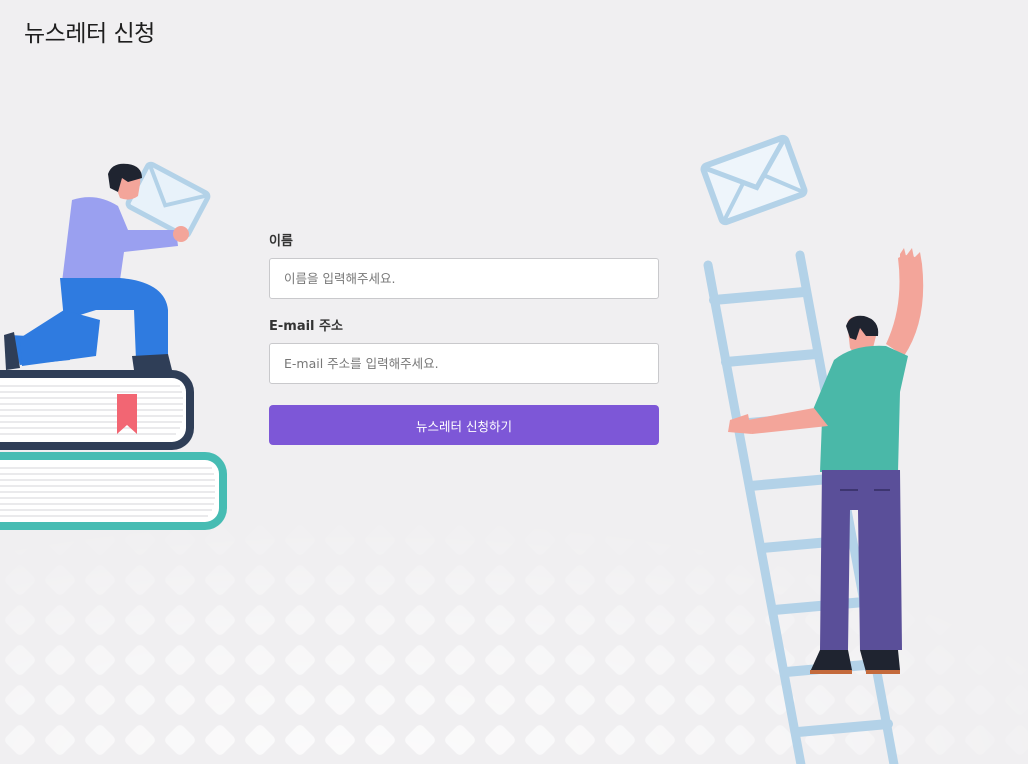 The image size is (1028, 764). I want to click on name-label: 이름, so click(281, 241).